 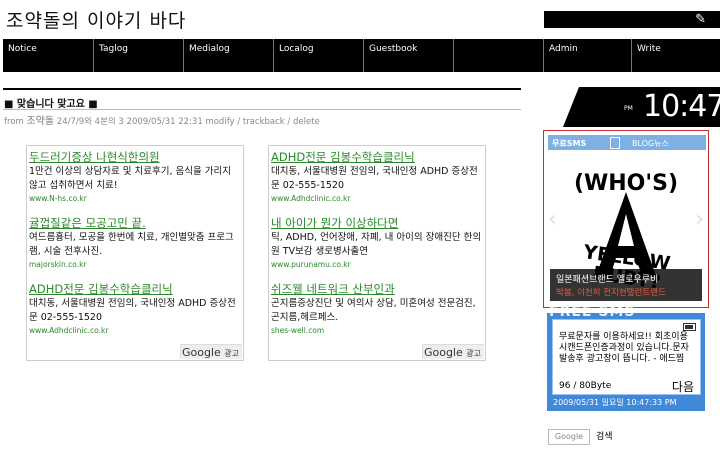 I want to click on tab-free-sms: 무료SMS, so click(x=569, y=143).